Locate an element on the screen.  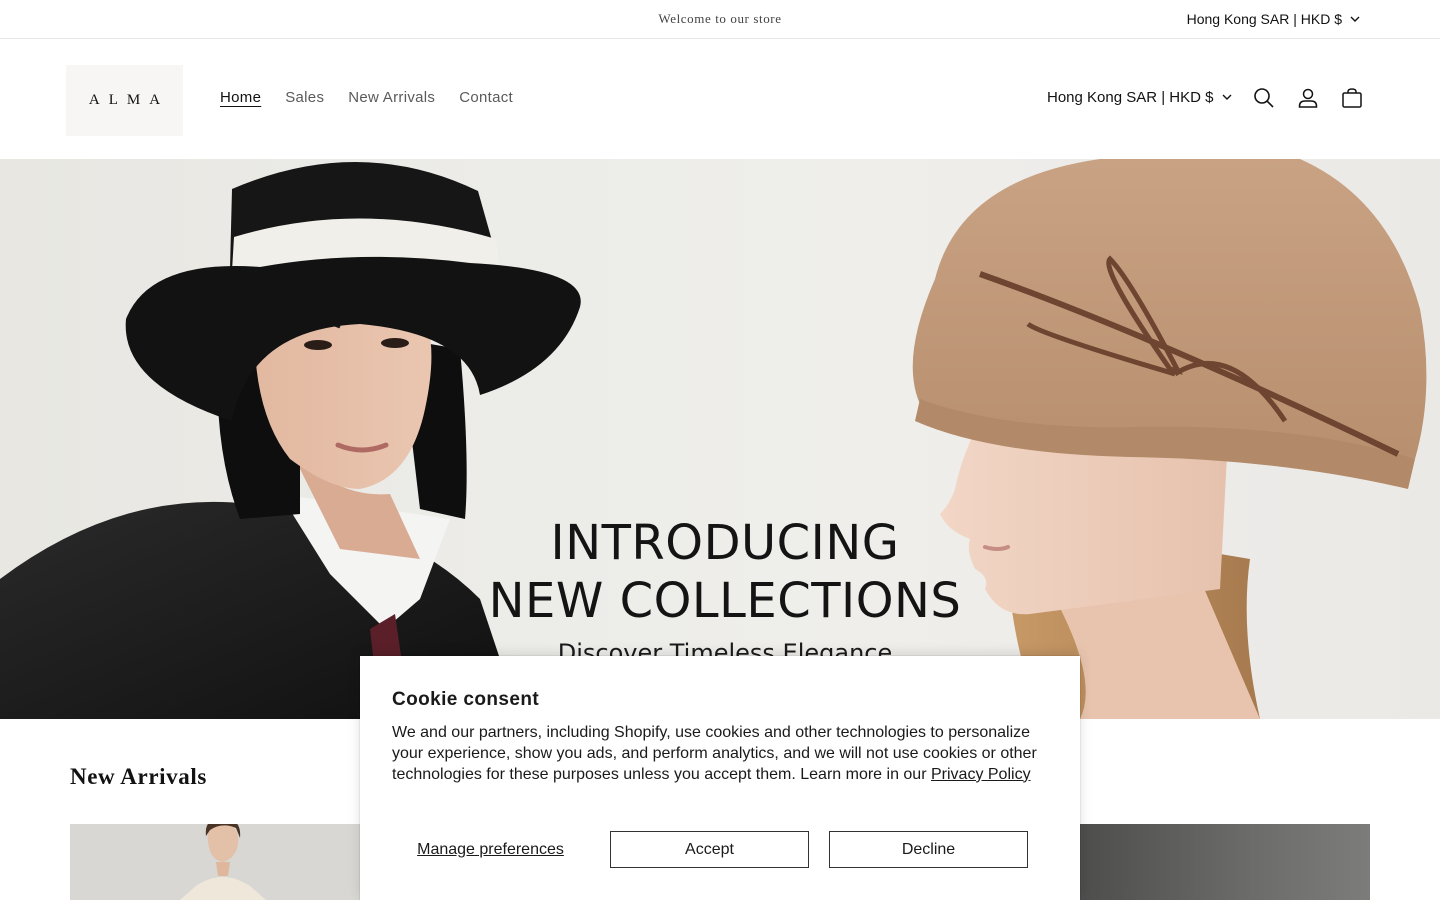
nav-sales: Sales is located at coordinates (304, 97).